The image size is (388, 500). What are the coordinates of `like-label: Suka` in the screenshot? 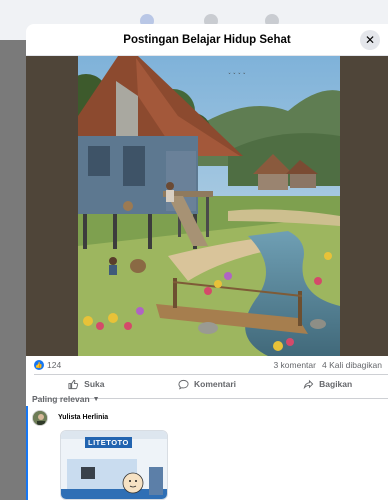 It's located at (94, 384).